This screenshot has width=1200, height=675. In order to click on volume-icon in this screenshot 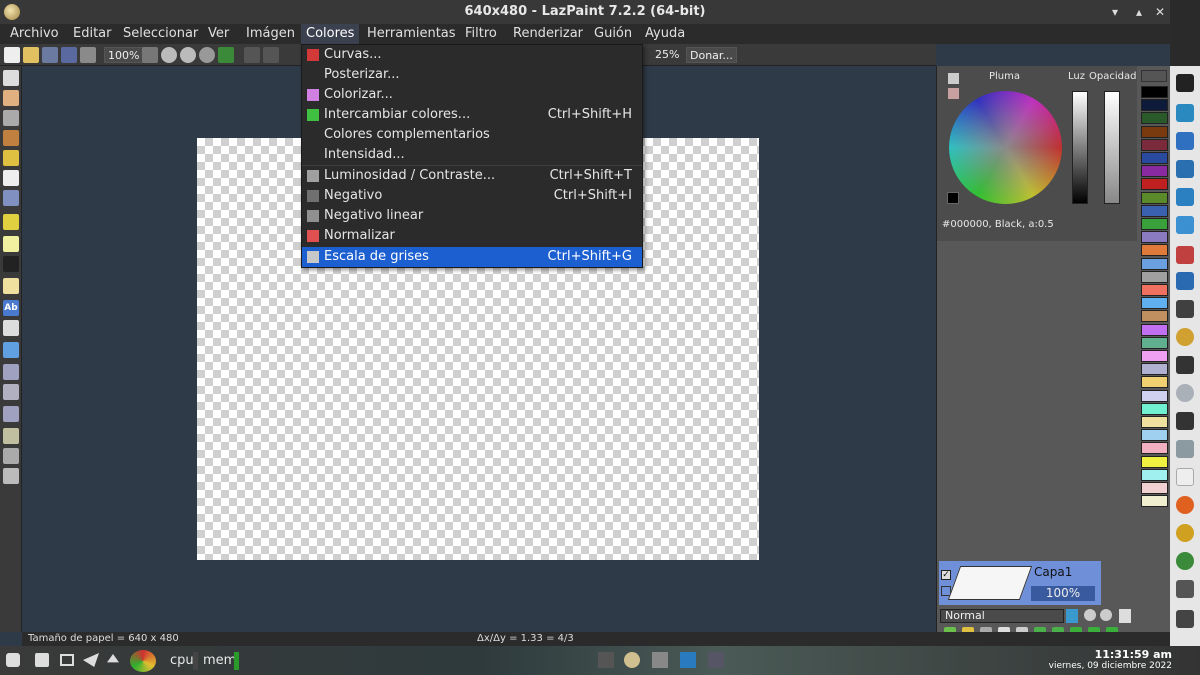, I will do `click(42, 660)`.